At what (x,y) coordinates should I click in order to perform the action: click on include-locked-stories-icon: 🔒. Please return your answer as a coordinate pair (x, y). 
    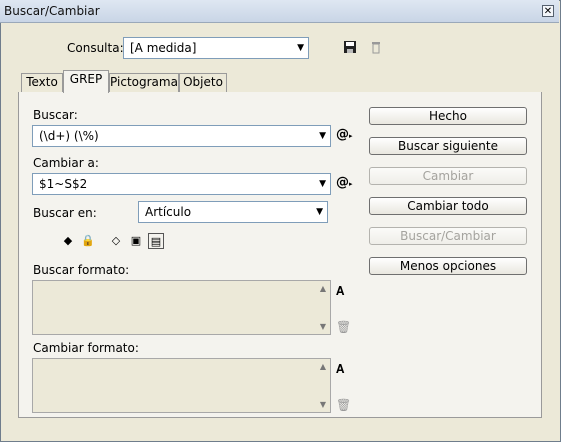
    Looking at the image, I should click on (88, 241).